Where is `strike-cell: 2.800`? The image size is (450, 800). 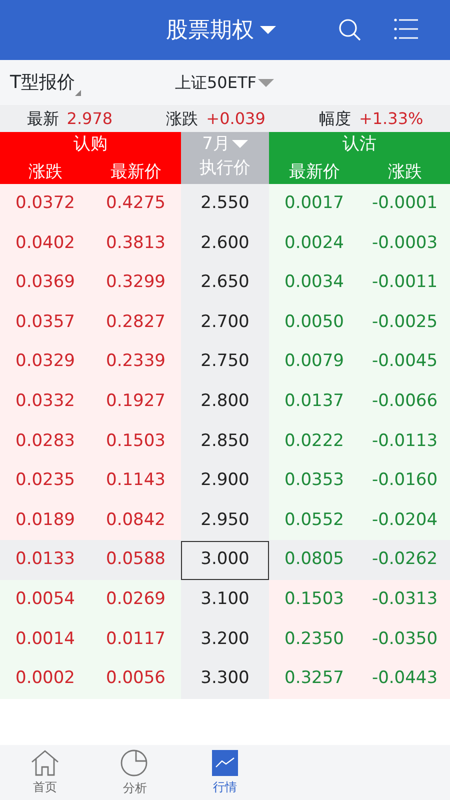
strike-cell: 2.800 is located at coordinates (225, 402).